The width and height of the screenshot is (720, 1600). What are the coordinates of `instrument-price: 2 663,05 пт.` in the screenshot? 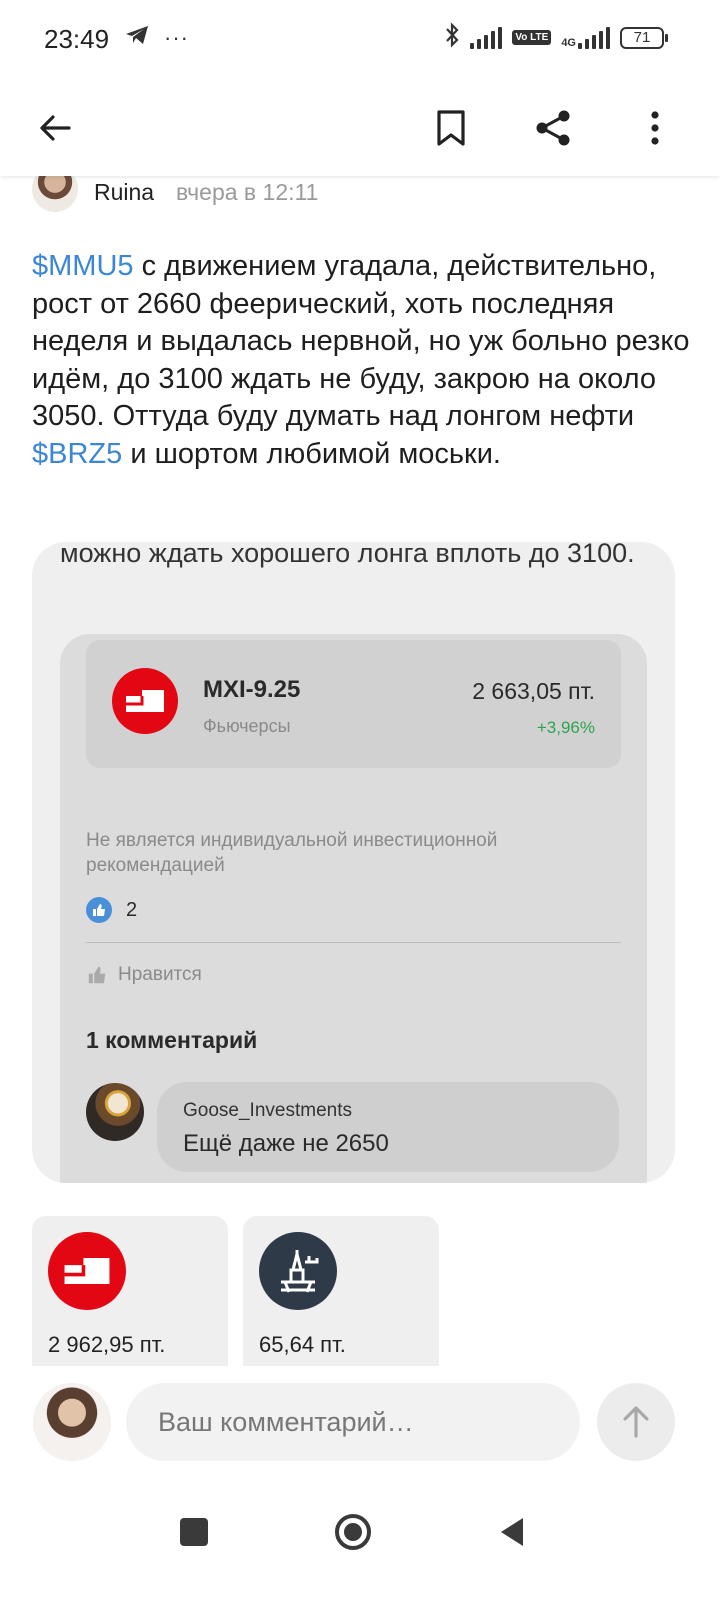 It's located at (533, 691).